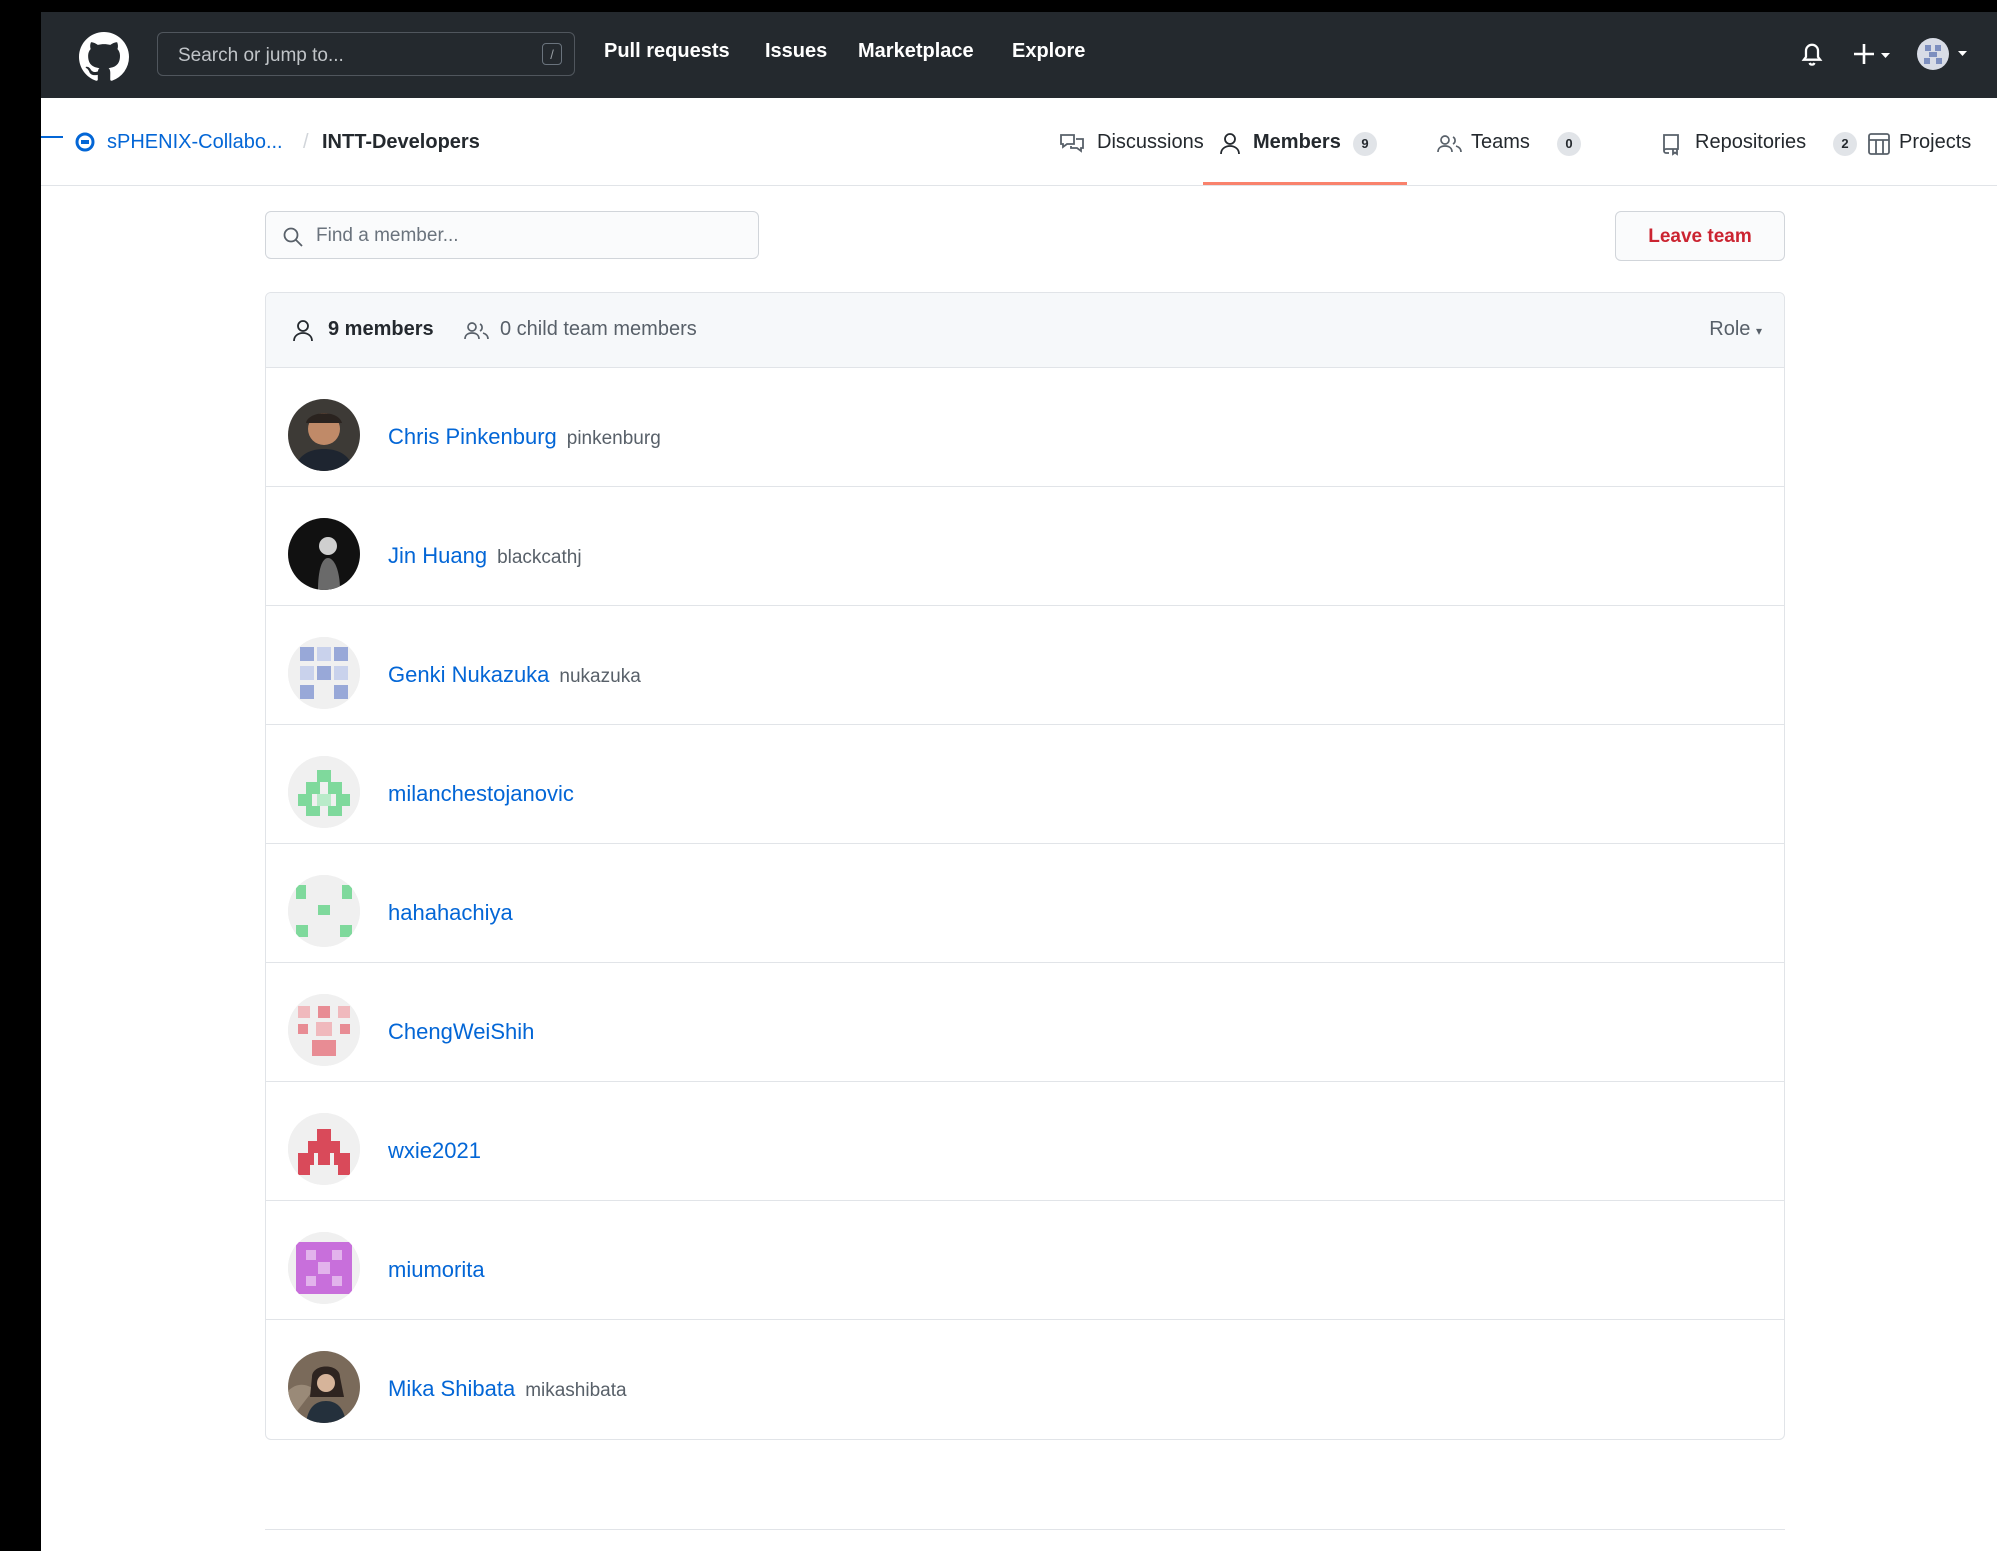 The width and height of the screenshot is (1997, 1551). I want to click on slash-shortcut-hint: /, so click(552, 54).